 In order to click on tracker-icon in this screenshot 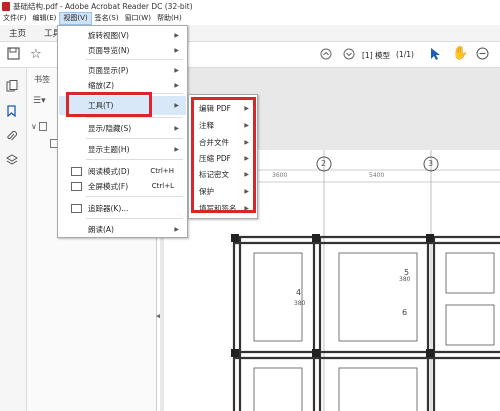, I will do `click(76, 208)`.